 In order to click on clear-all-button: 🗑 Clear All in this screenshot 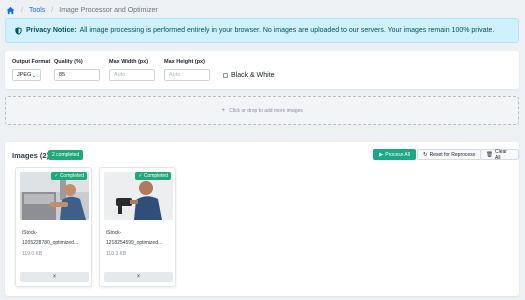, I will do `click(499, 154)`.